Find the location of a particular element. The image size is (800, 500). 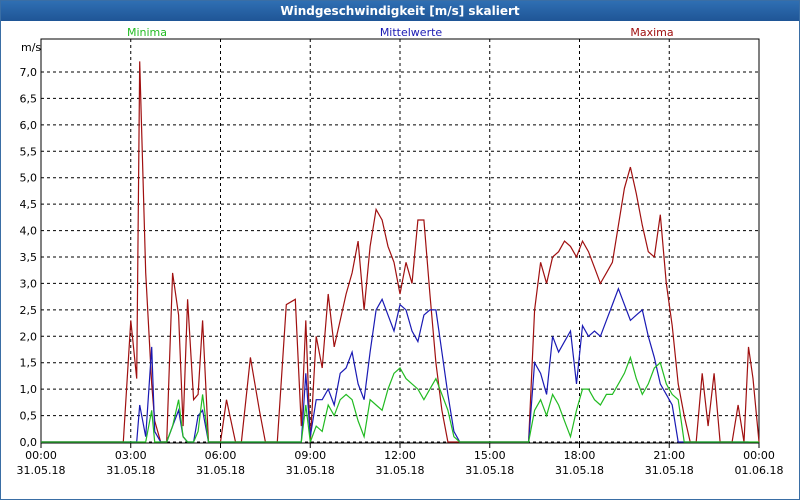

window-title: Windgeschwindigkeit [m/s] skaliert is located at coordinates (400, 11).